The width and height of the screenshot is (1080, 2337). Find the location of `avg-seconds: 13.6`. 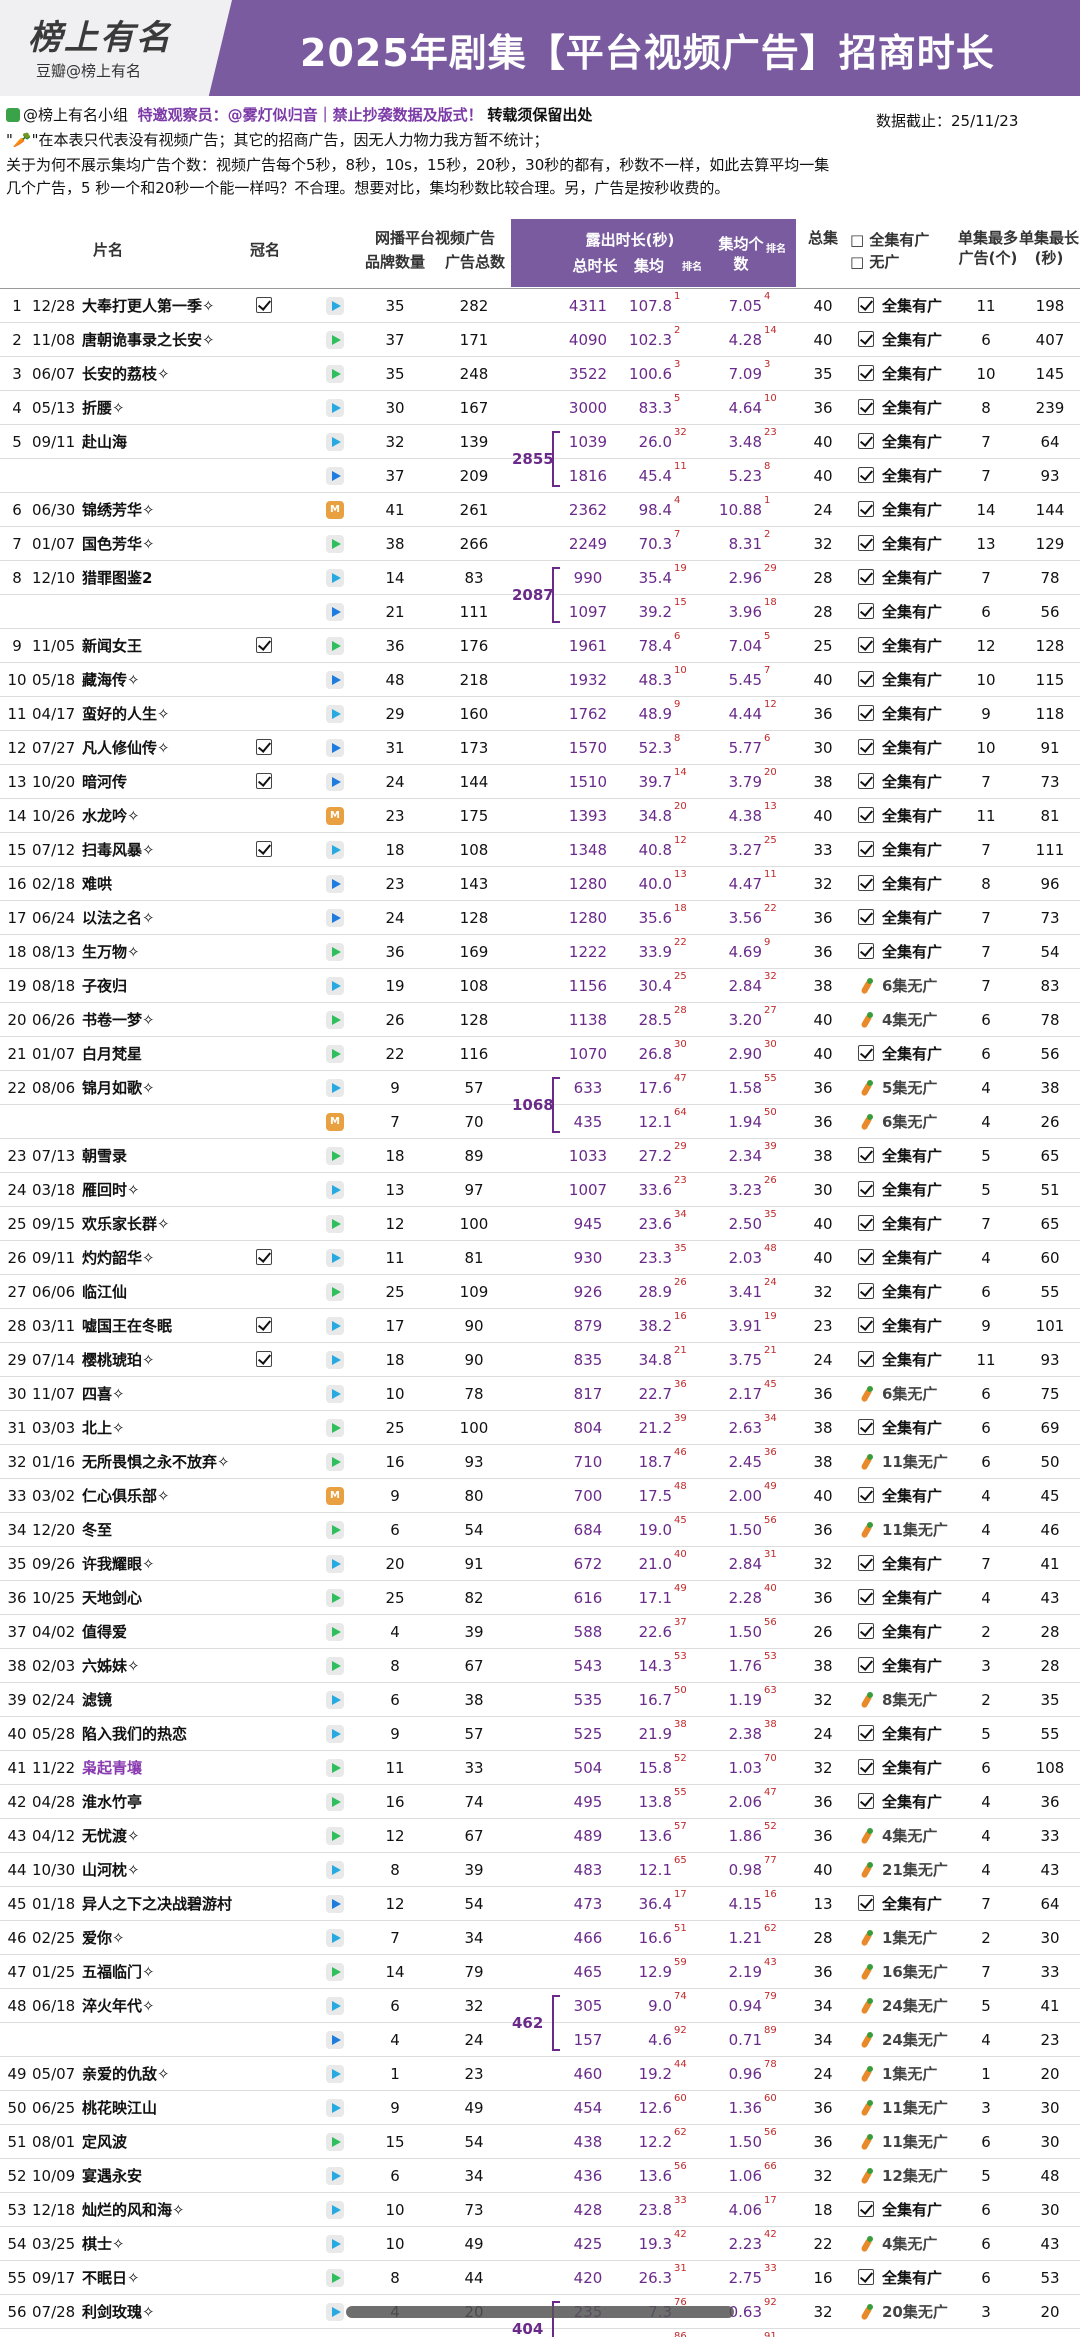

avg-seconds: 13.6 is located at coordinates (655, 2176).